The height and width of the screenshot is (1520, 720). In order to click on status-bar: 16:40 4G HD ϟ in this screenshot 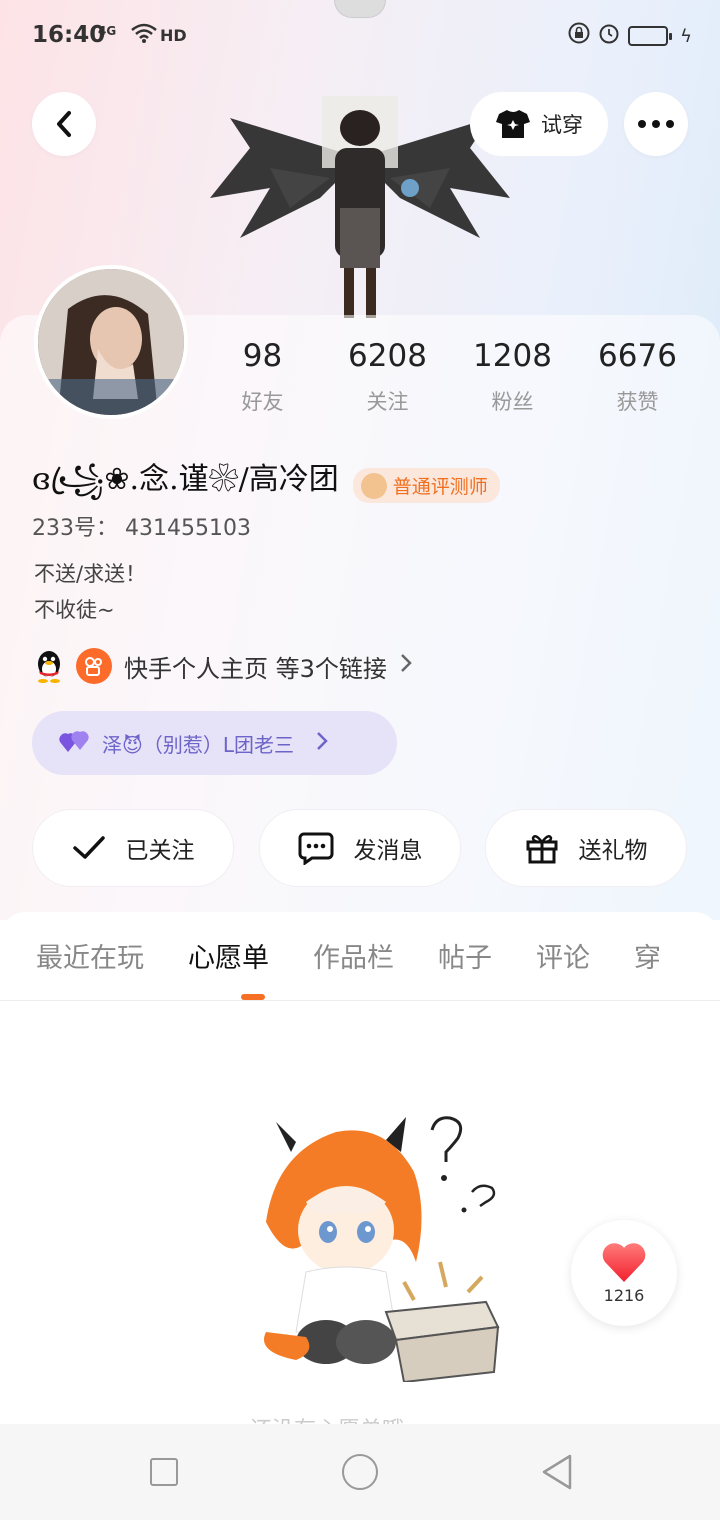, I will do `click(360, 36)`.